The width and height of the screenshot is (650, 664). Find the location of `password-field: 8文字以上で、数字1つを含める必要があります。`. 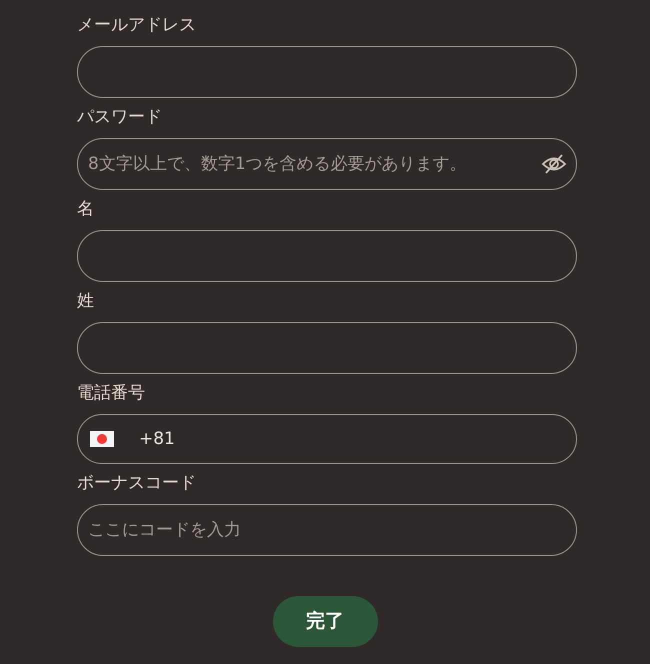

password-field: 8文字以上で、数字1つを含める必要があります。 is located at coordinates (327, 164).